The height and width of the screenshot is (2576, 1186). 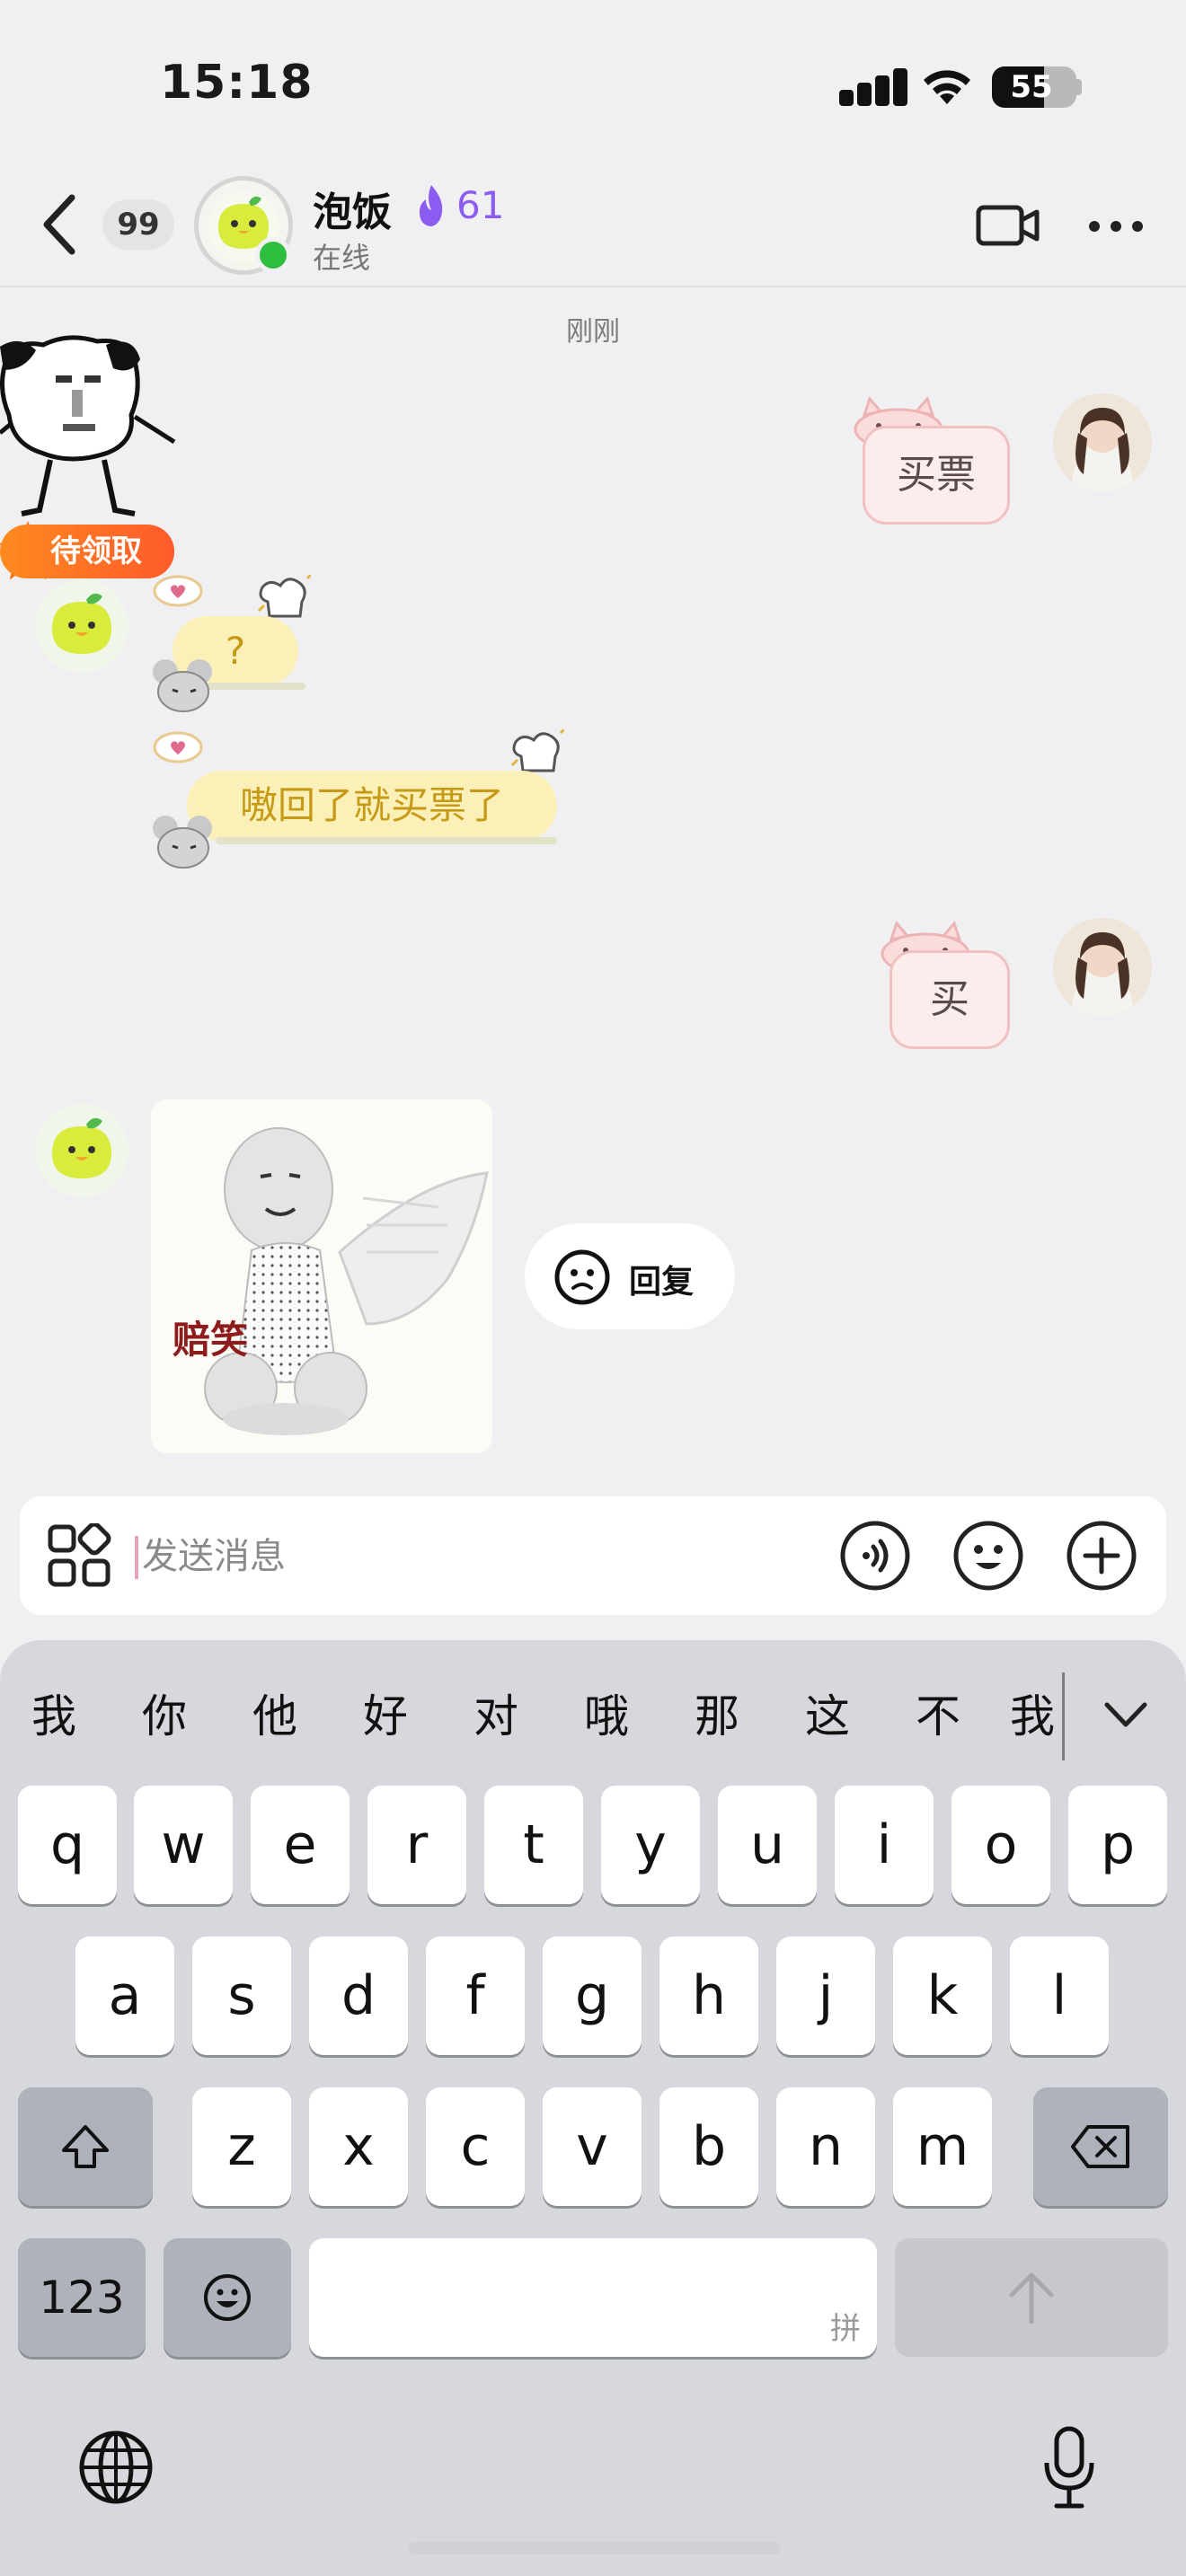 I want to click on key-c: c, so click(x=475, y=2146).